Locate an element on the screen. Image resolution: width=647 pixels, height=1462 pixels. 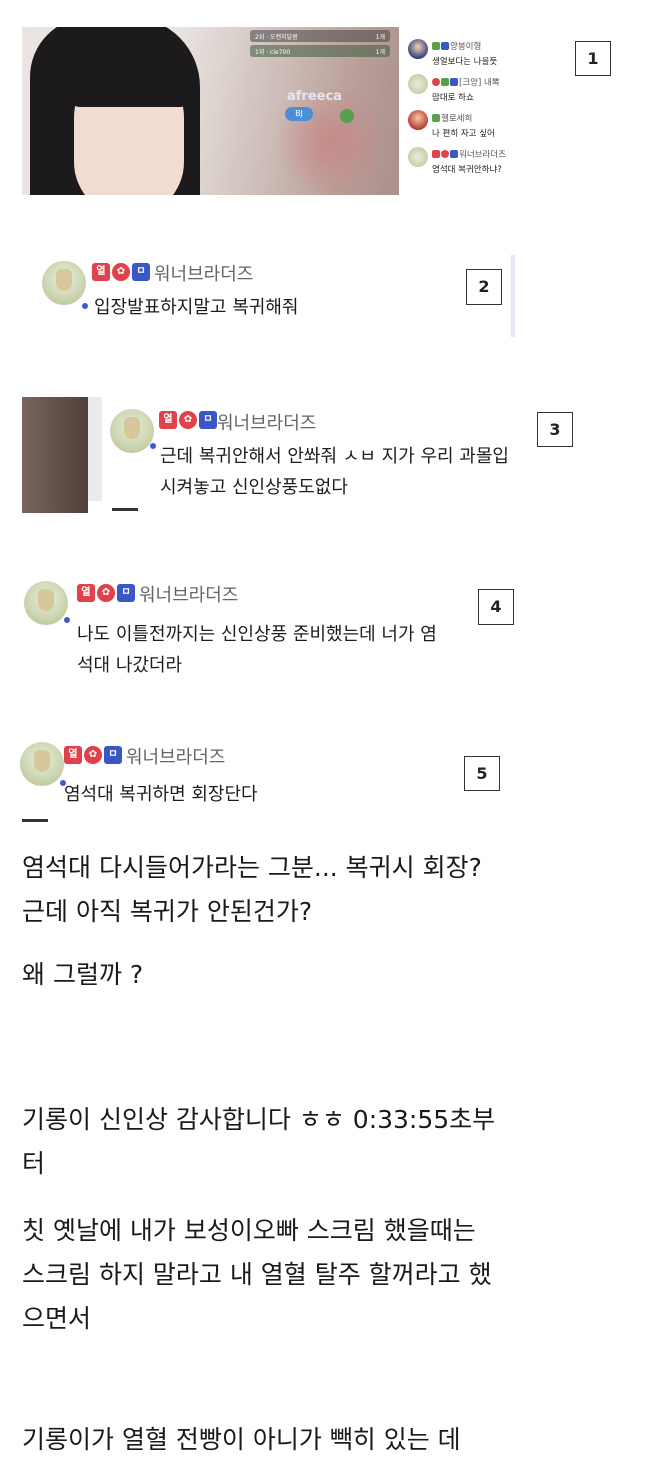
article-paragraph-5: 기롱이가 열혈 전빵이 아니가 빽히 있는 데 is located at coordinates (241, 1439).